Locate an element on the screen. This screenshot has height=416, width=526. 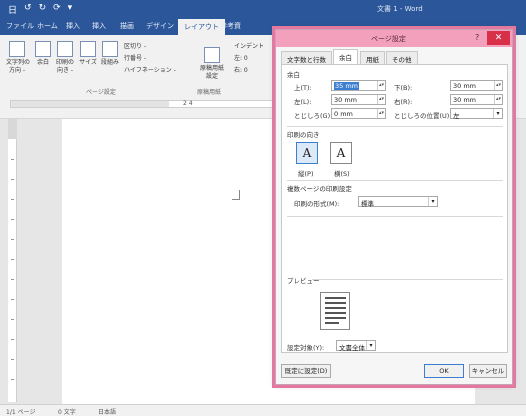
document-title: 文書 1 - Word is located at coordinates (400, 9).